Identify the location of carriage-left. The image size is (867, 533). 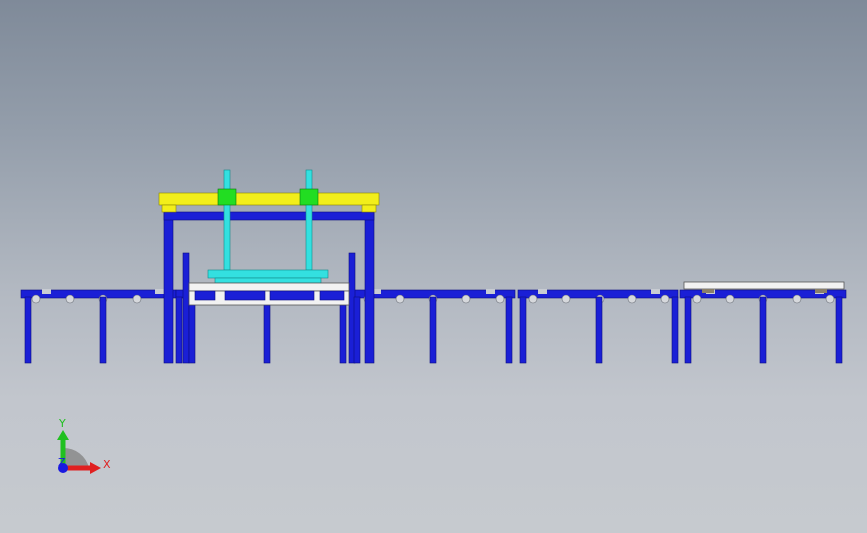
(227, 197).